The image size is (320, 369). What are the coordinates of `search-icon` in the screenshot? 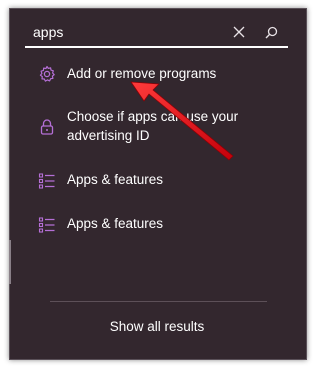 It's located at (271, 32).